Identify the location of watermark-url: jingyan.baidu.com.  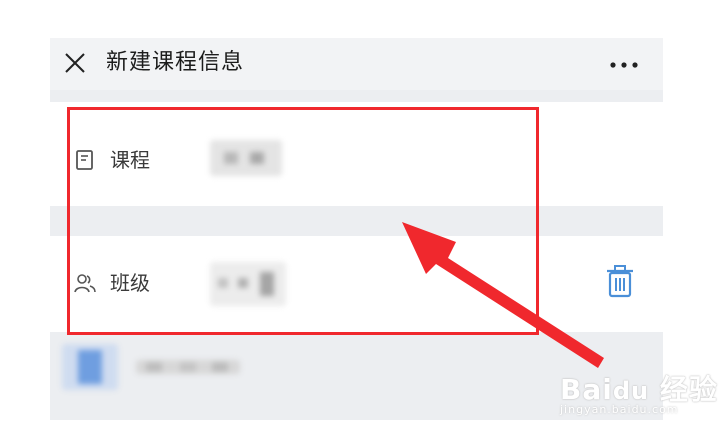
(619, 409).